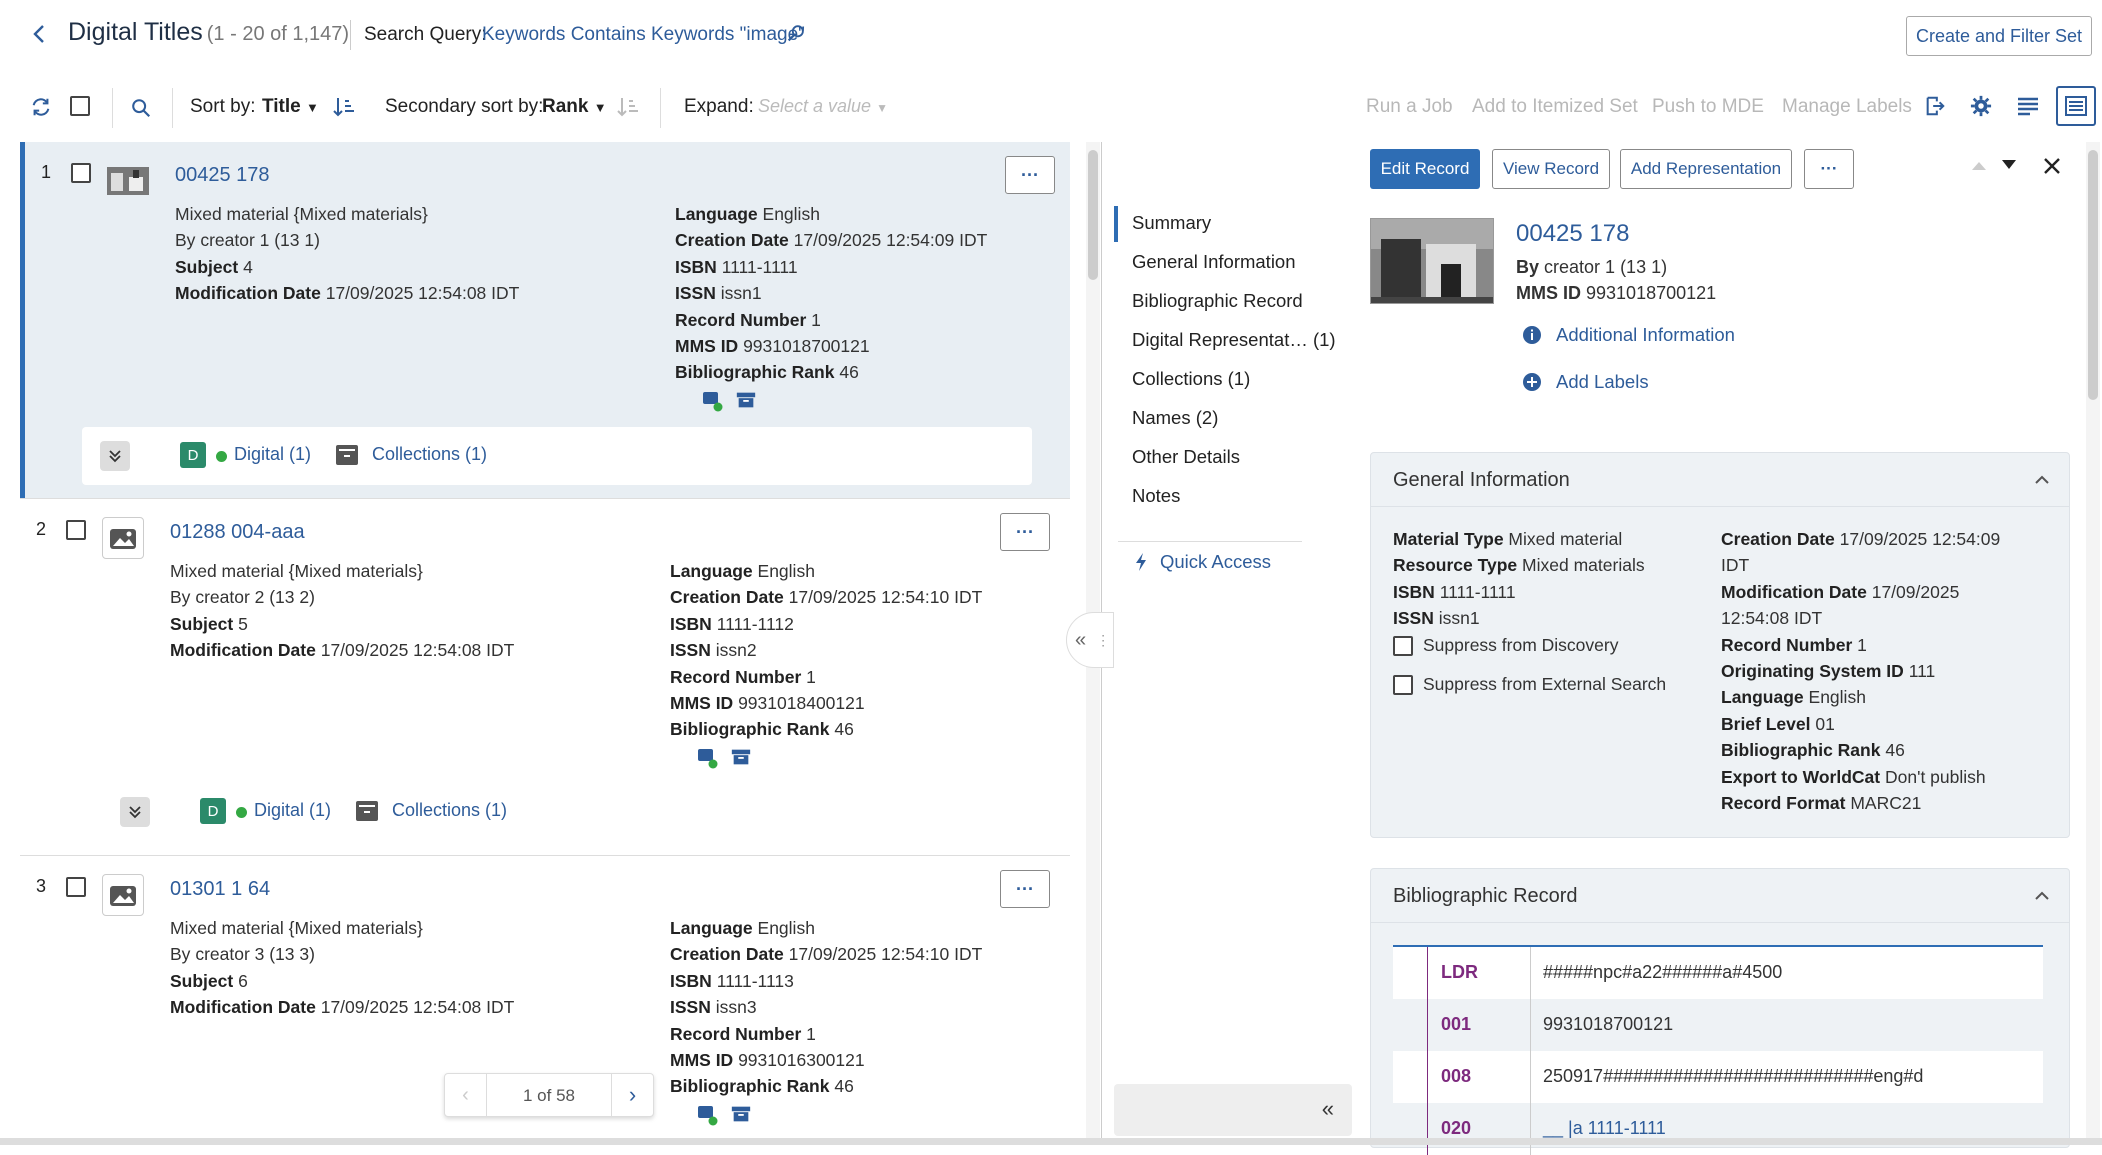 Image resolution: width=2102 pixels, height=1155 pixels. I want to click on previous-record-icon, so click(1979, 165).